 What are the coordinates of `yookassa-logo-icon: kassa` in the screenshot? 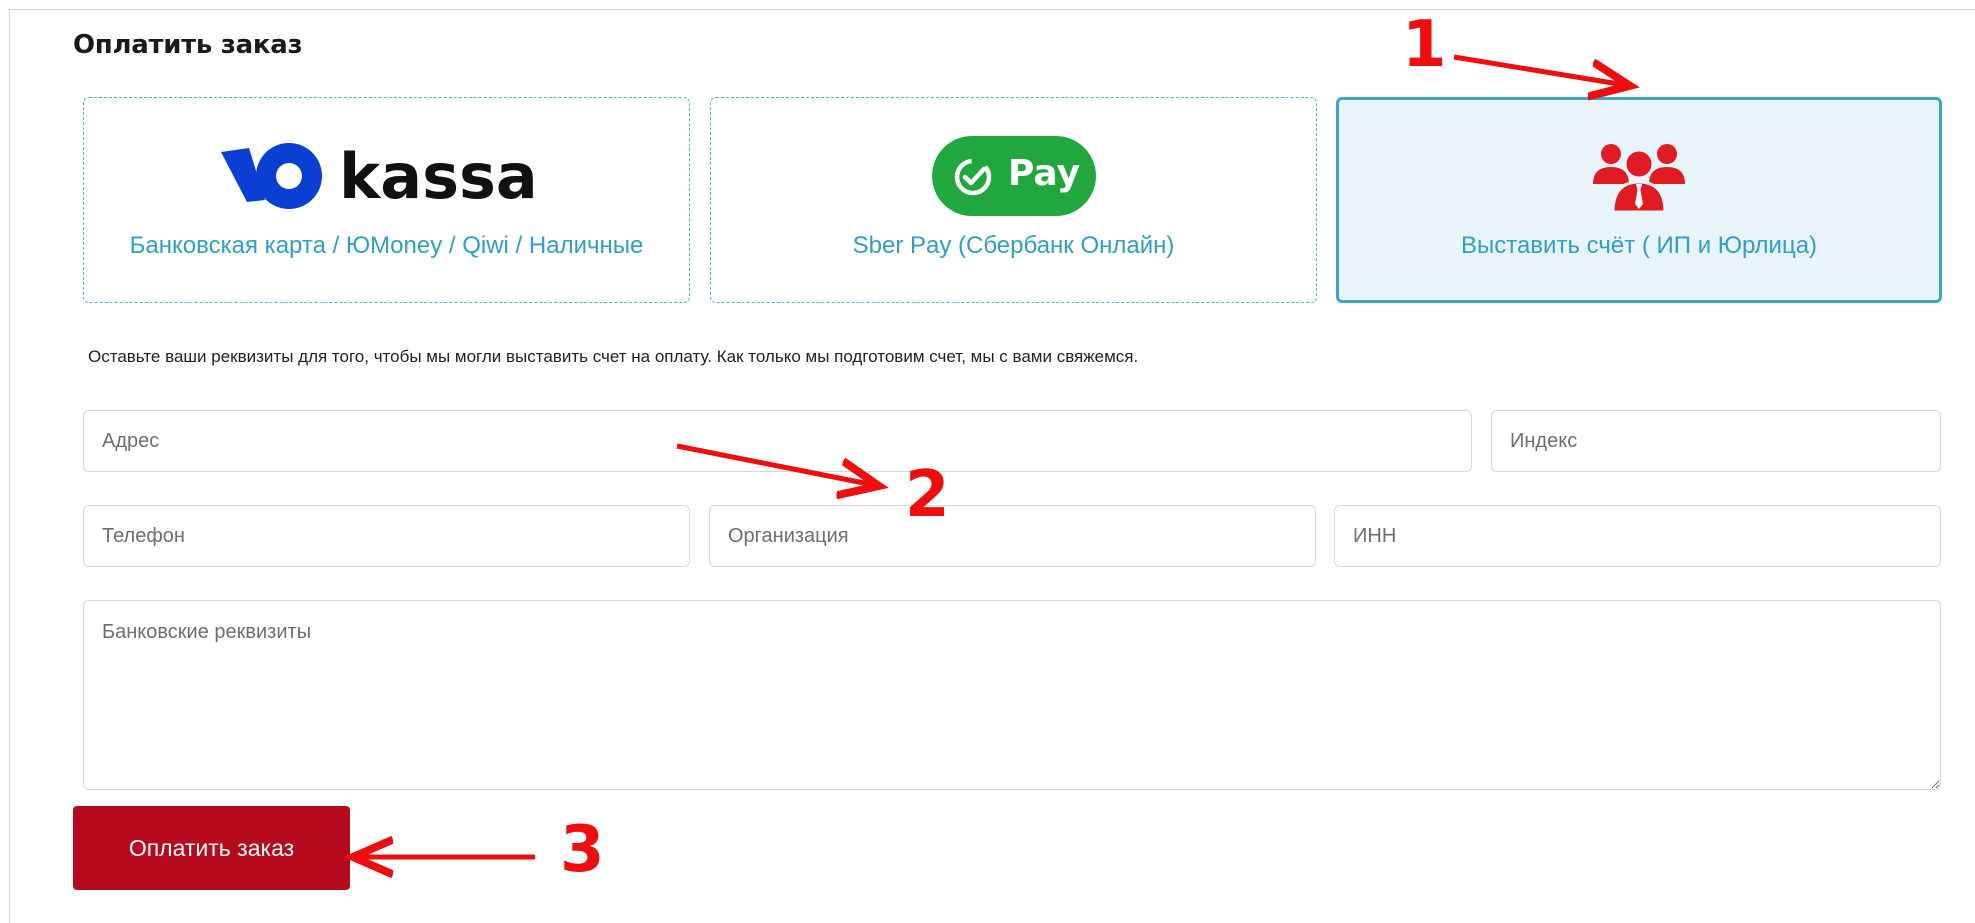 It's located at (379, 176).